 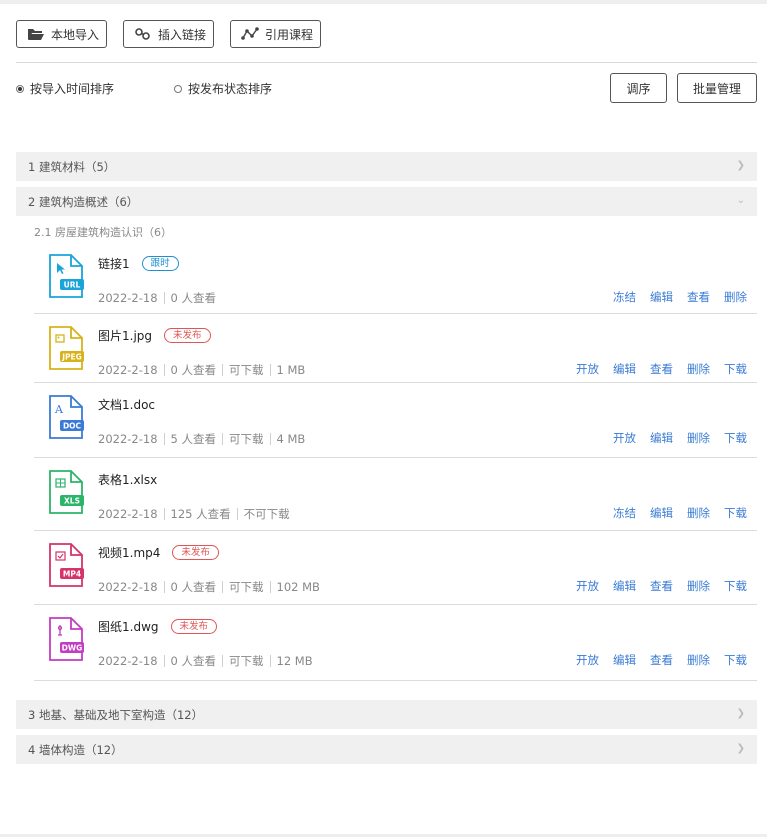 I want to click on xls-file-icon: XLS, so click(x=66, y=492).